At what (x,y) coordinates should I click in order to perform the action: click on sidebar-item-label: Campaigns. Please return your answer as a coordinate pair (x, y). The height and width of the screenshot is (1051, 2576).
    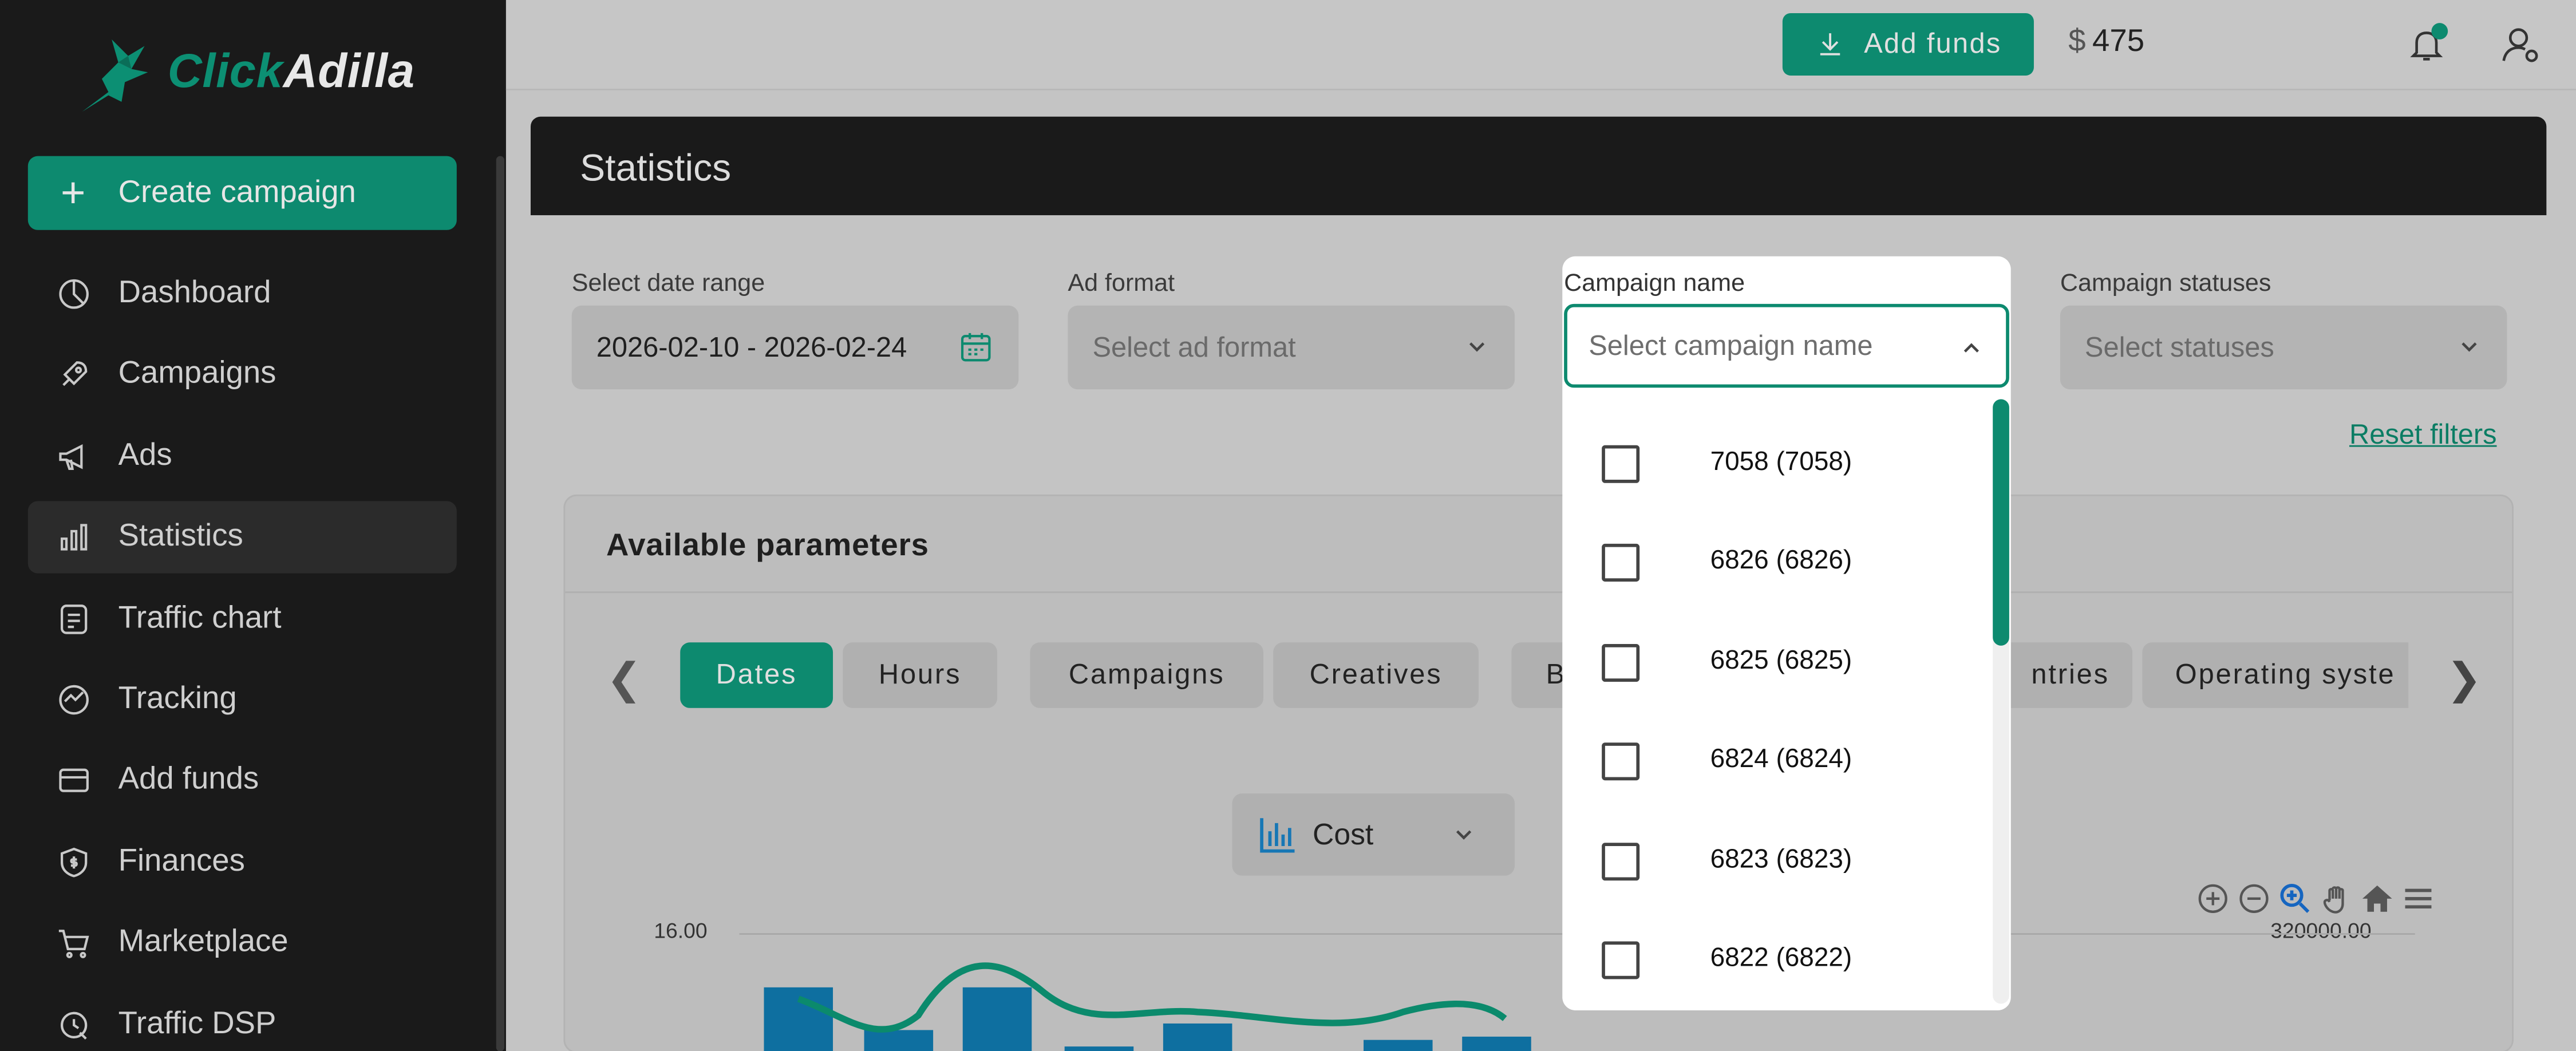
    Looking at the image, I should click on (197, 374).